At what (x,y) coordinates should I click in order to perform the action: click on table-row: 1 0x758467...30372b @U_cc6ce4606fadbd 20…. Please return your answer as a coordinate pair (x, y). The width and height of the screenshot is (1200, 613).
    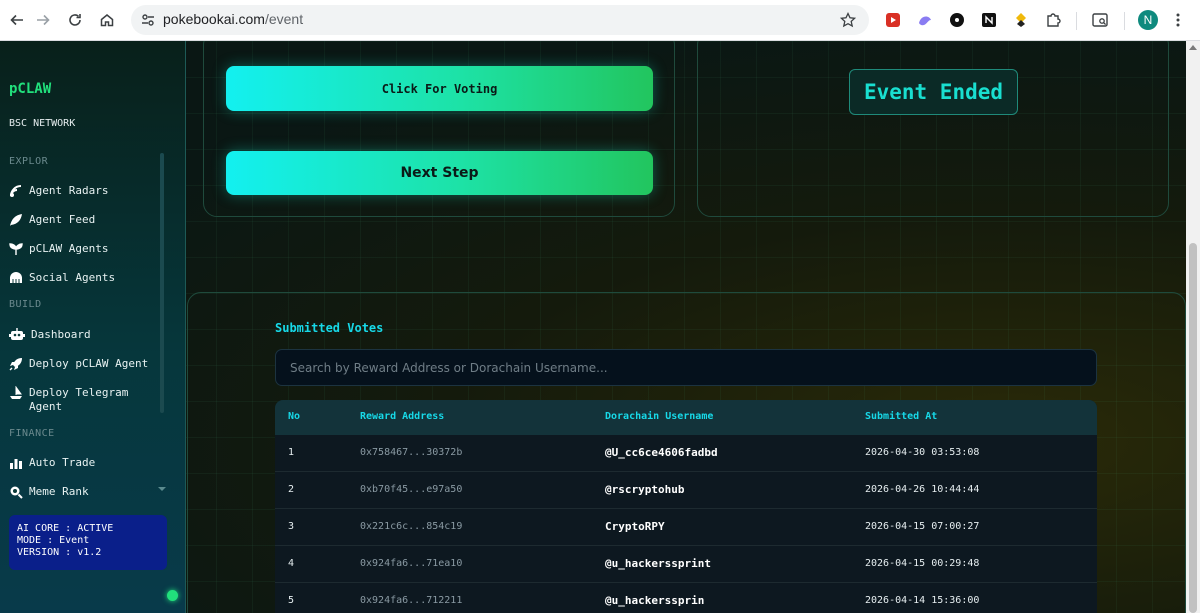
    Looking at the image, I should click on (686, 453).